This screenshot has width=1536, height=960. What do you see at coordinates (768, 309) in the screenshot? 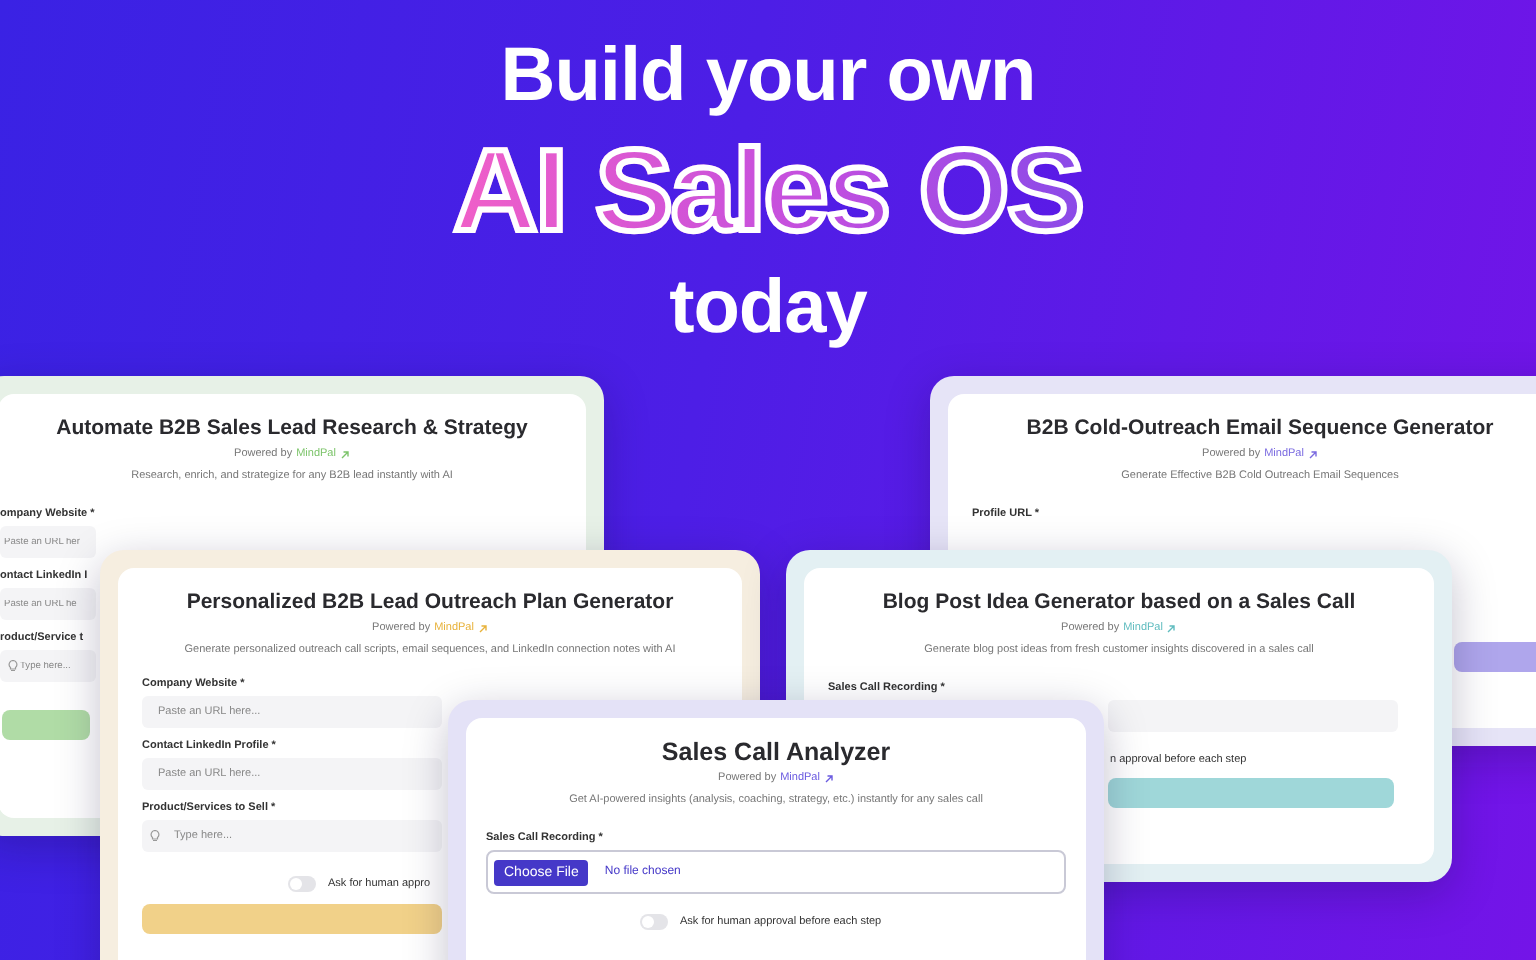
I see `headline-text: today` at bounding box center [768, 309].